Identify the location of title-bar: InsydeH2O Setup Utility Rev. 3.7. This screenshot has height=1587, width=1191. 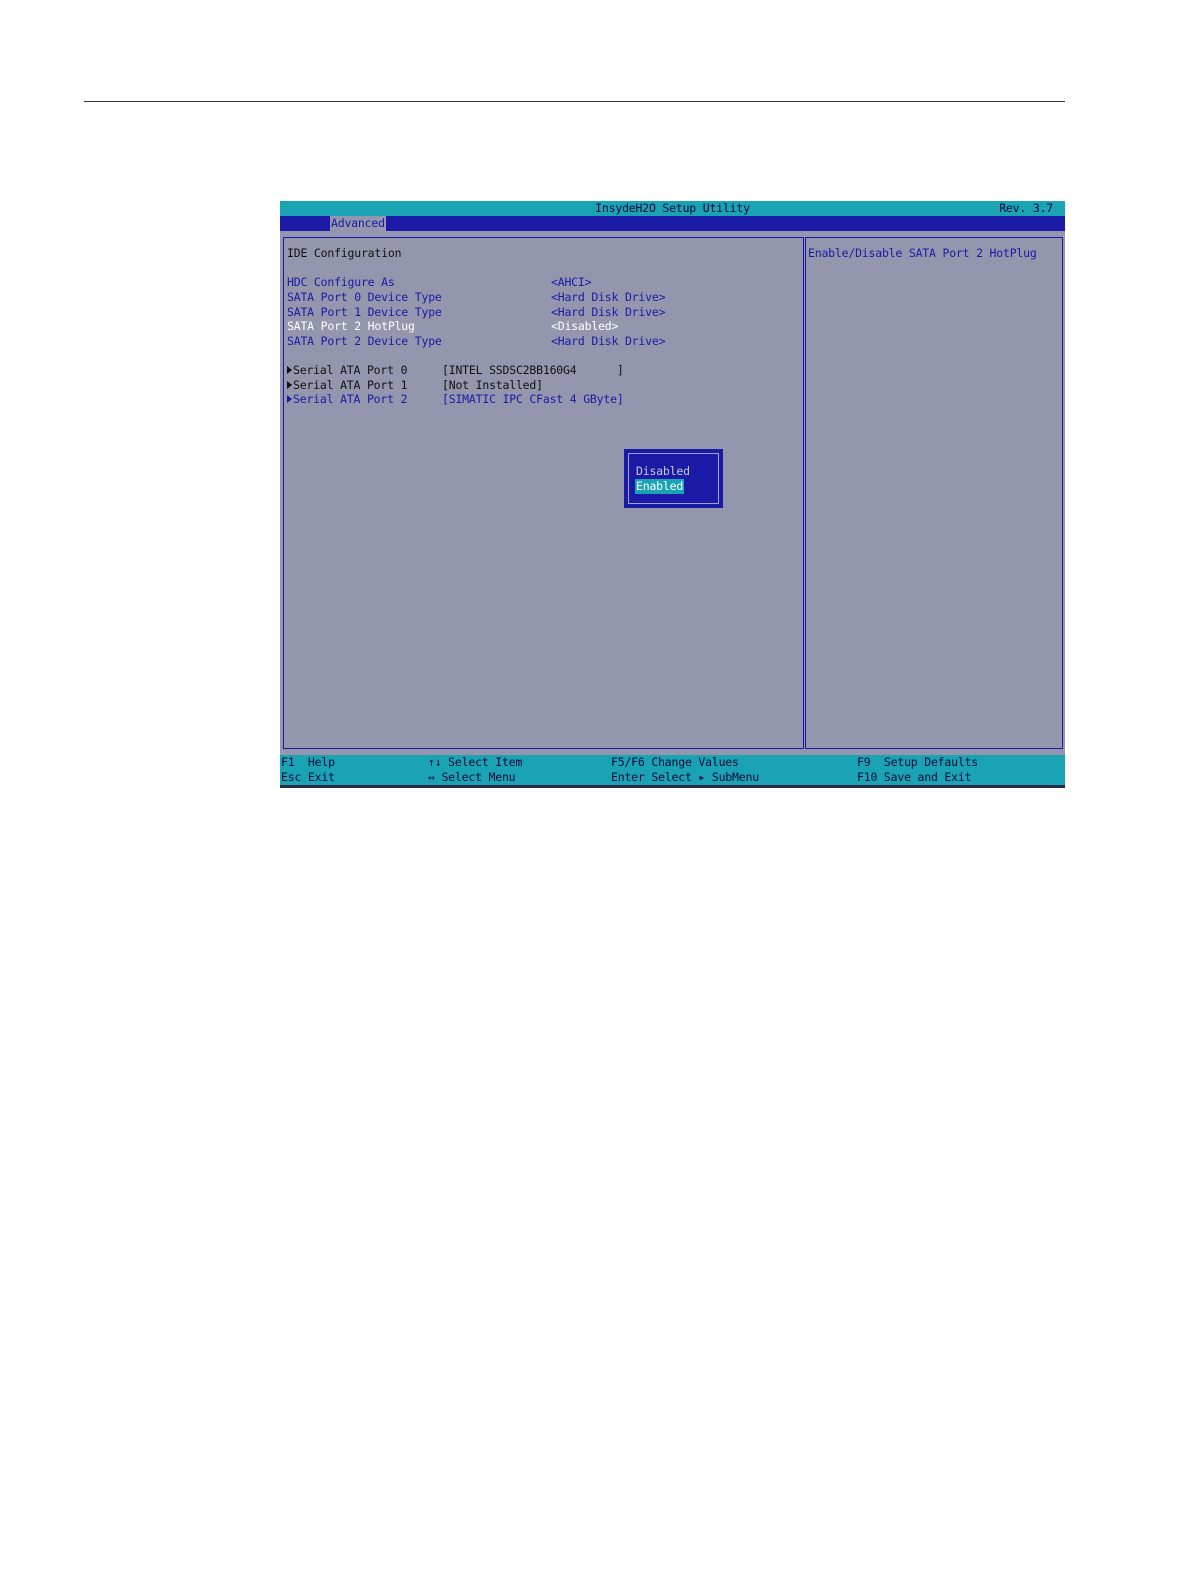
(672, 208).